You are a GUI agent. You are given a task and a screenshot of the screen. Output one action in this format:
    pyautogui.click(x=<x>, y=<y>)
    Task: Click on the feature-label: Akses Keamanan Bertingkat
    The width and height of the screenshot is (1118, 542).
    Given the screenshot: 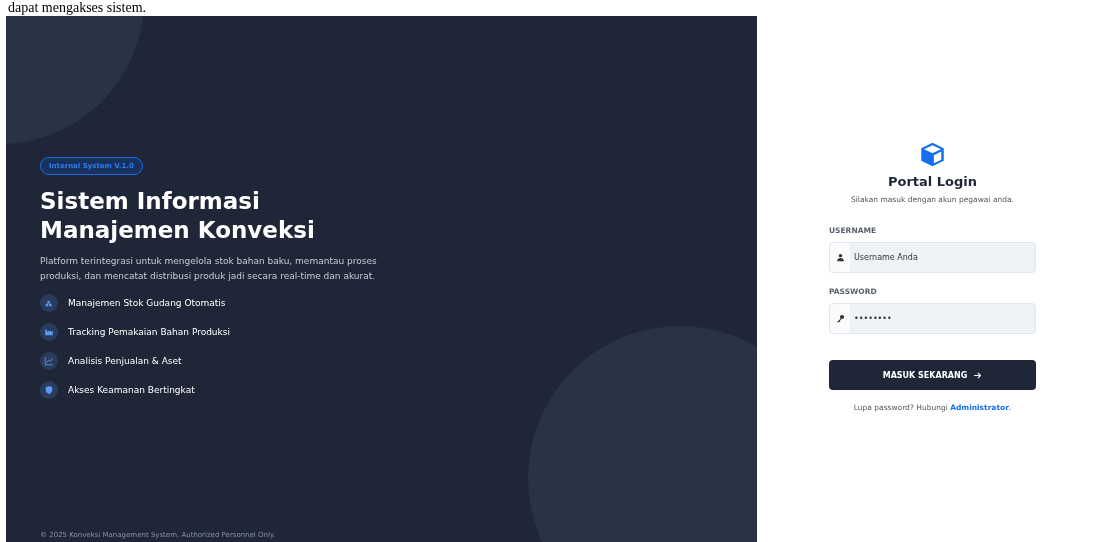 What is the action you would take?
    pyautogui.click(x=131, y=390)
    